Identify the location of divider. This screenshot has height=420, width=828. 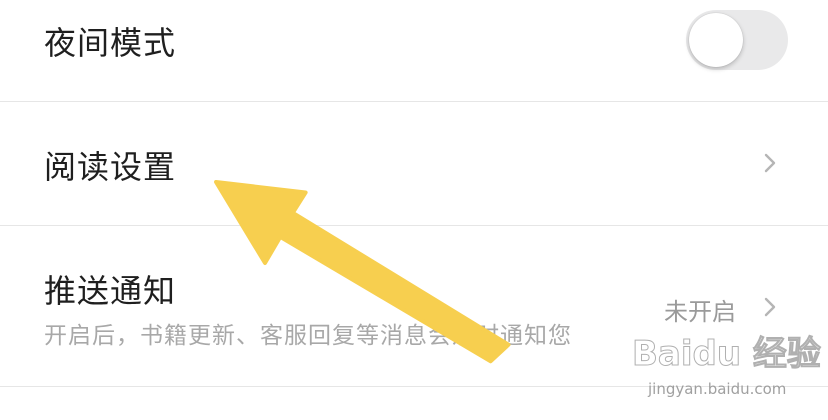
(414, 386).